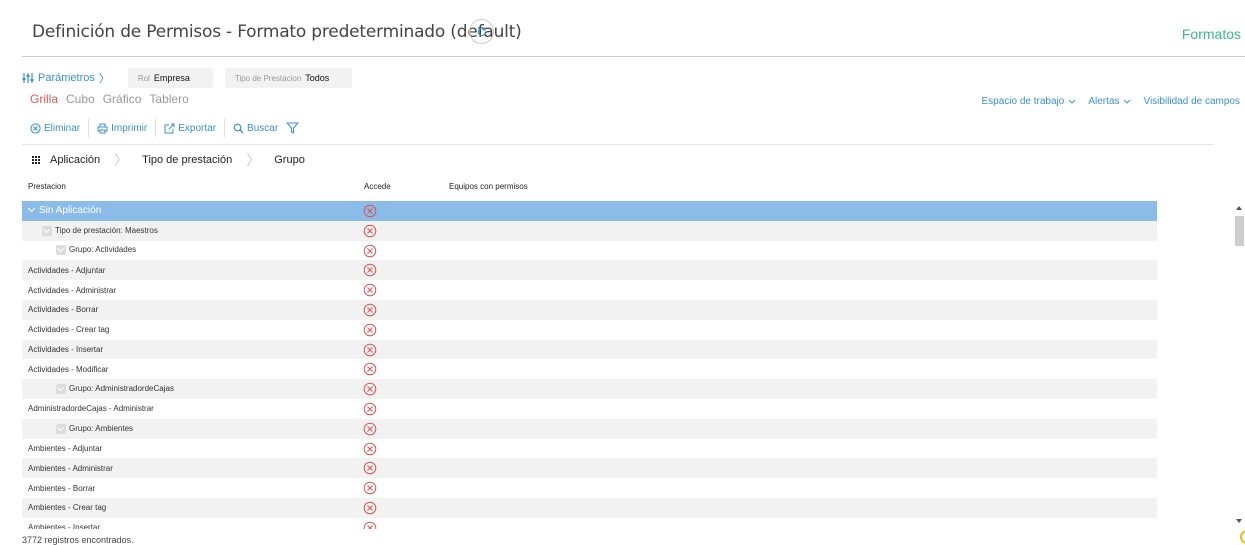  Describe the element at coordinates (122, 128) in the screenshot. I see `print-button: Imprimir` at that location.